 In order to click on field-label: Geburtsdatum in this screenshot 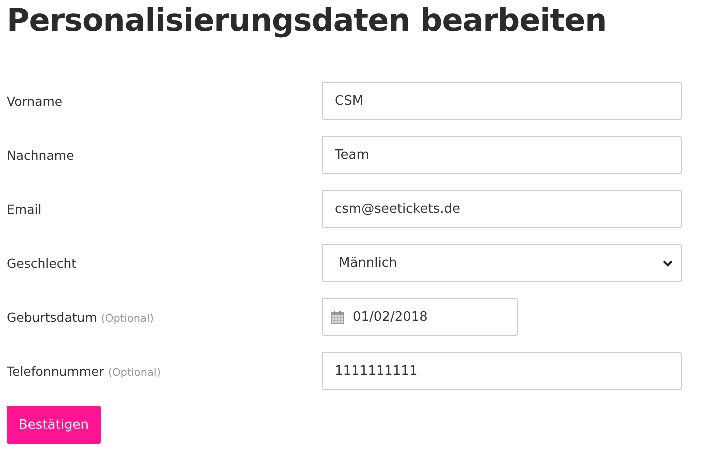, I will do `click(52, 317)`.